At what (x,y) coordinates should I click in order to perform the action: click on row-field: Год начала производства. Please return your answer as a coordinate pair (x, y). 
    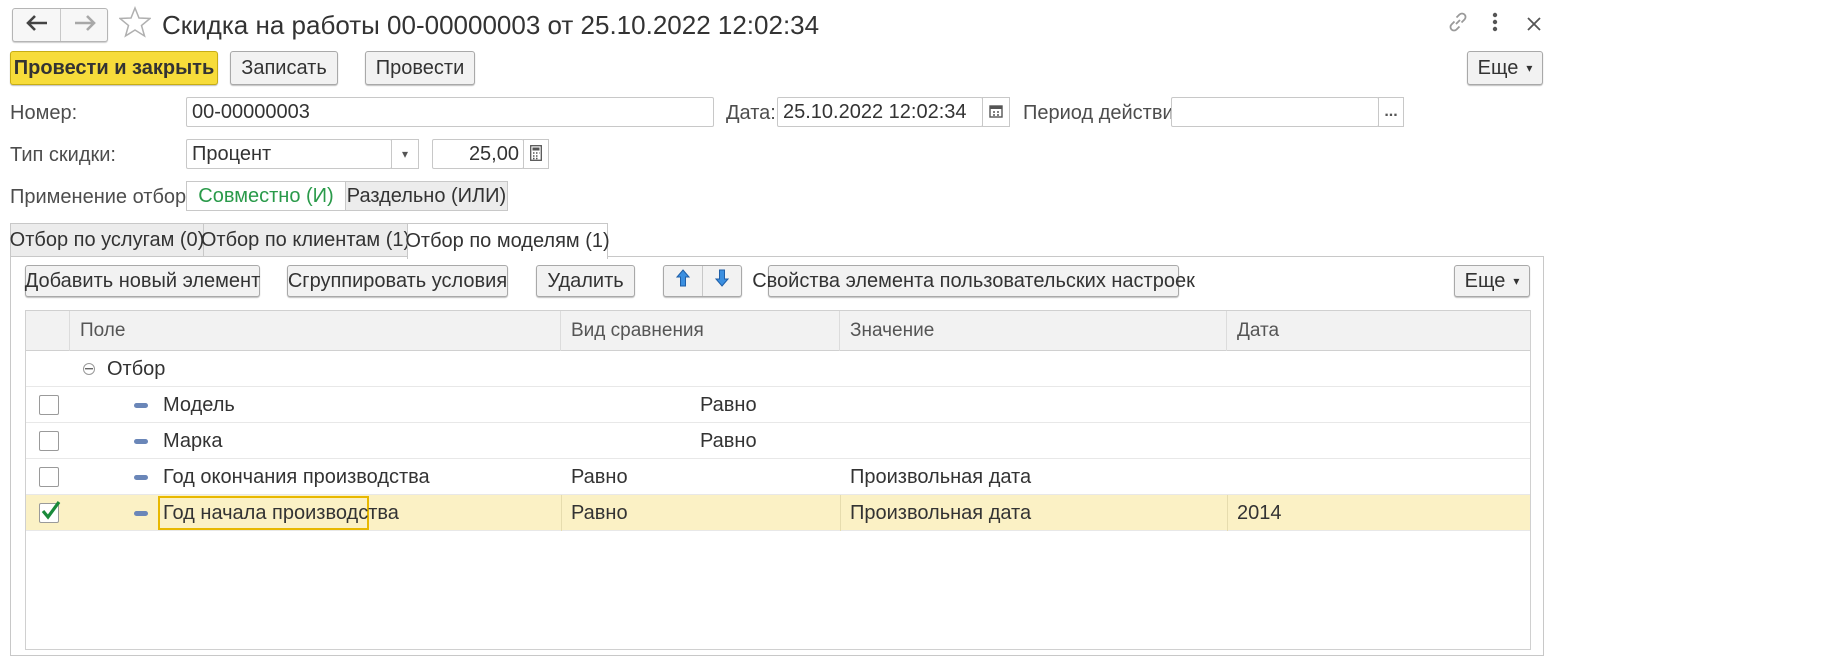
    Looking at the image, I should click on (281, 512).